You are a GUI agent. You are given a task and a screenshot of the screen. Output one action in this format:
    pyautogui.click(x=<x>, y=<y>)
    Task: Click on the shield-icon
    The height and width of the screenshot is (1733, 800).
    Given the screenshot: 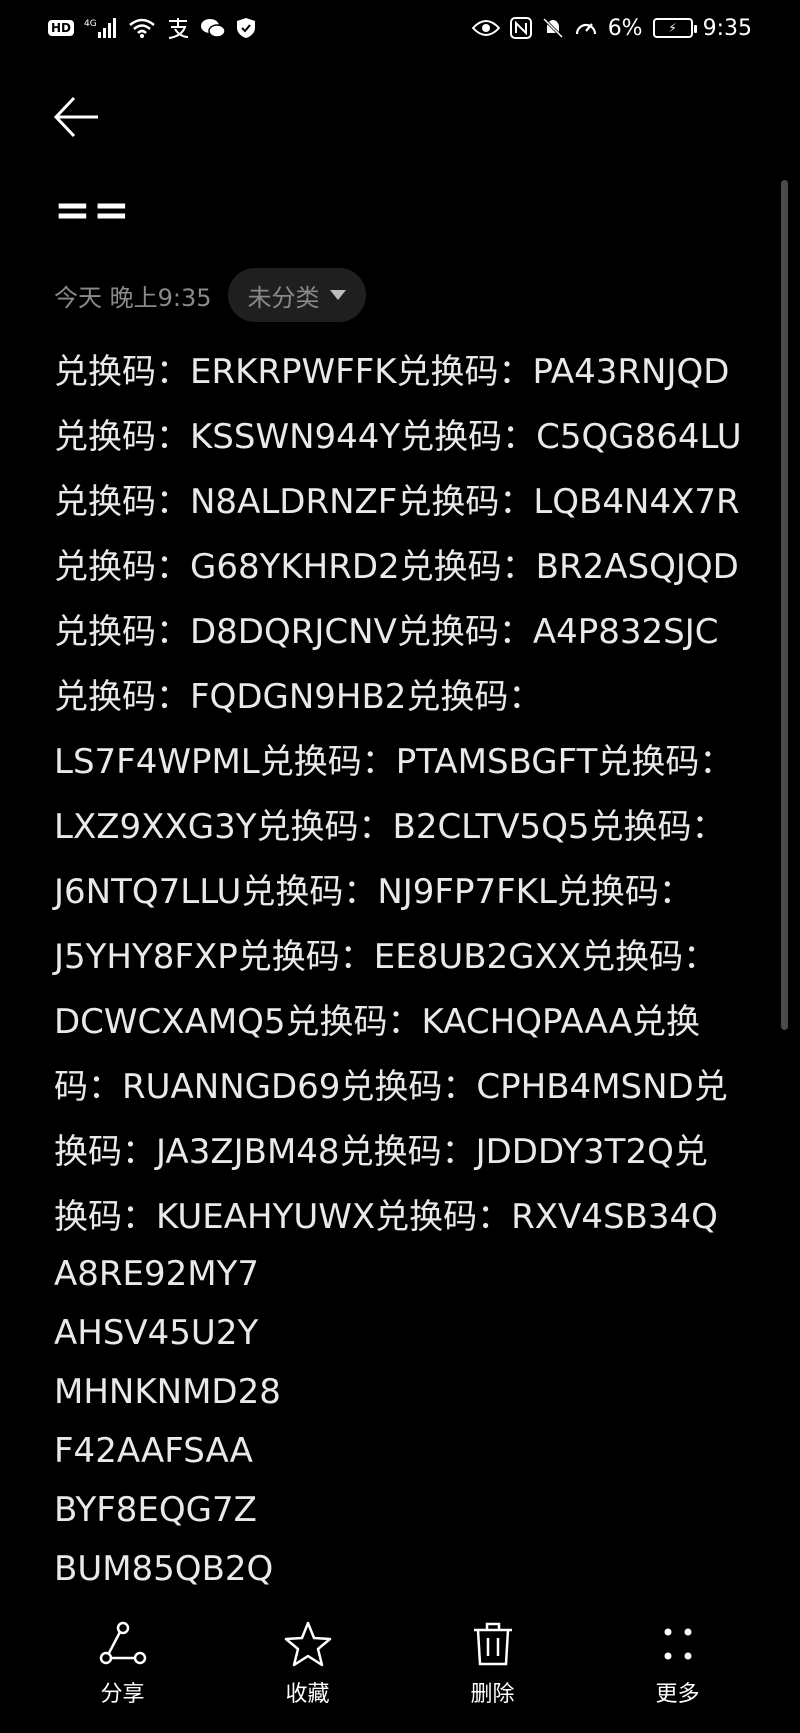 What is the action you would take?
    pyautogui.click(x=246, y=28)
    